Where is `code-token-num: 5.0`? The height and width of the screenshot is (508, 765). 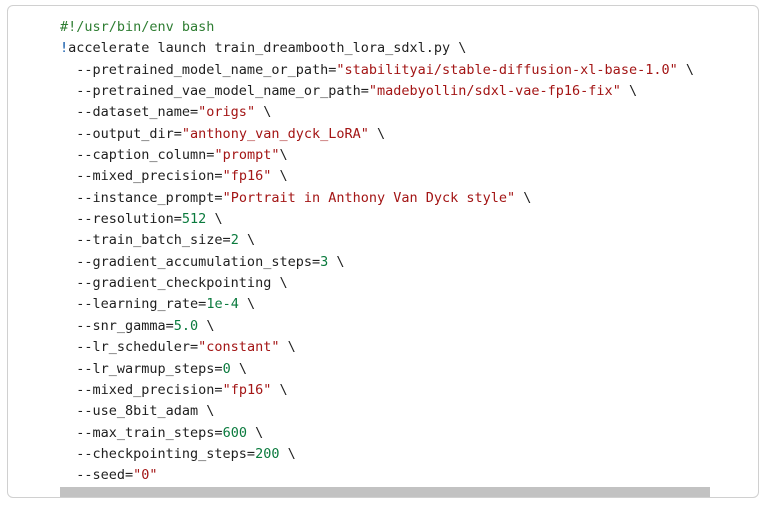 code-token-num: 5.0 is located at coordinates (186, 325).